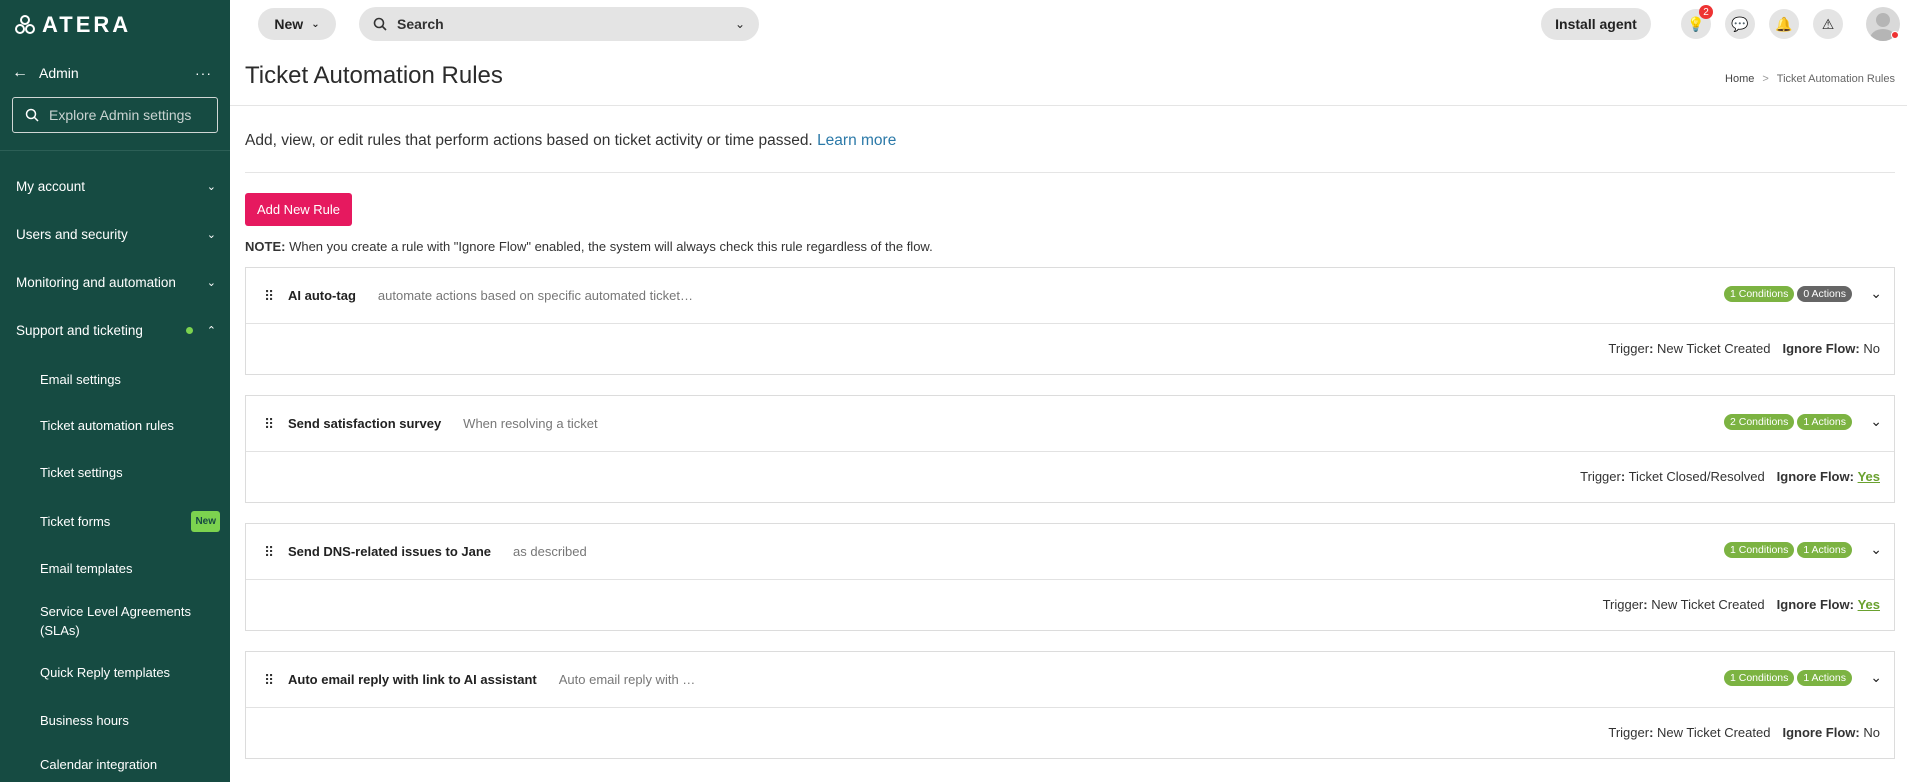 The image size is (1907, 782). What do you see at coordinates (99, 764) in the screenshot?
I see `sidebar-item-label: Calendar integration` at bounding box center [99, 764].